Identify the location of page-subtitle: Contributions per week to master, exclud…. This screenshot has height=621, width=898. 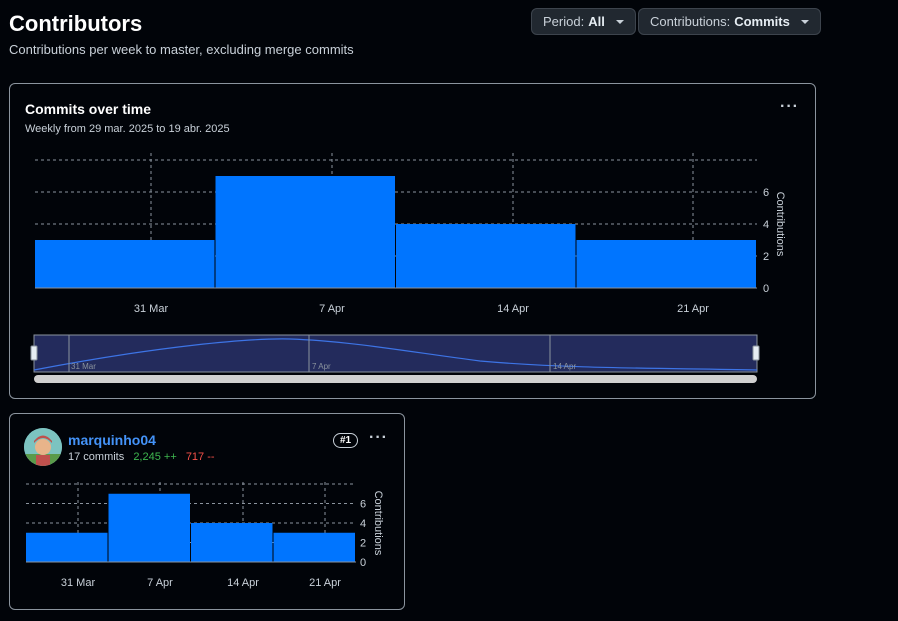
(181, 49).